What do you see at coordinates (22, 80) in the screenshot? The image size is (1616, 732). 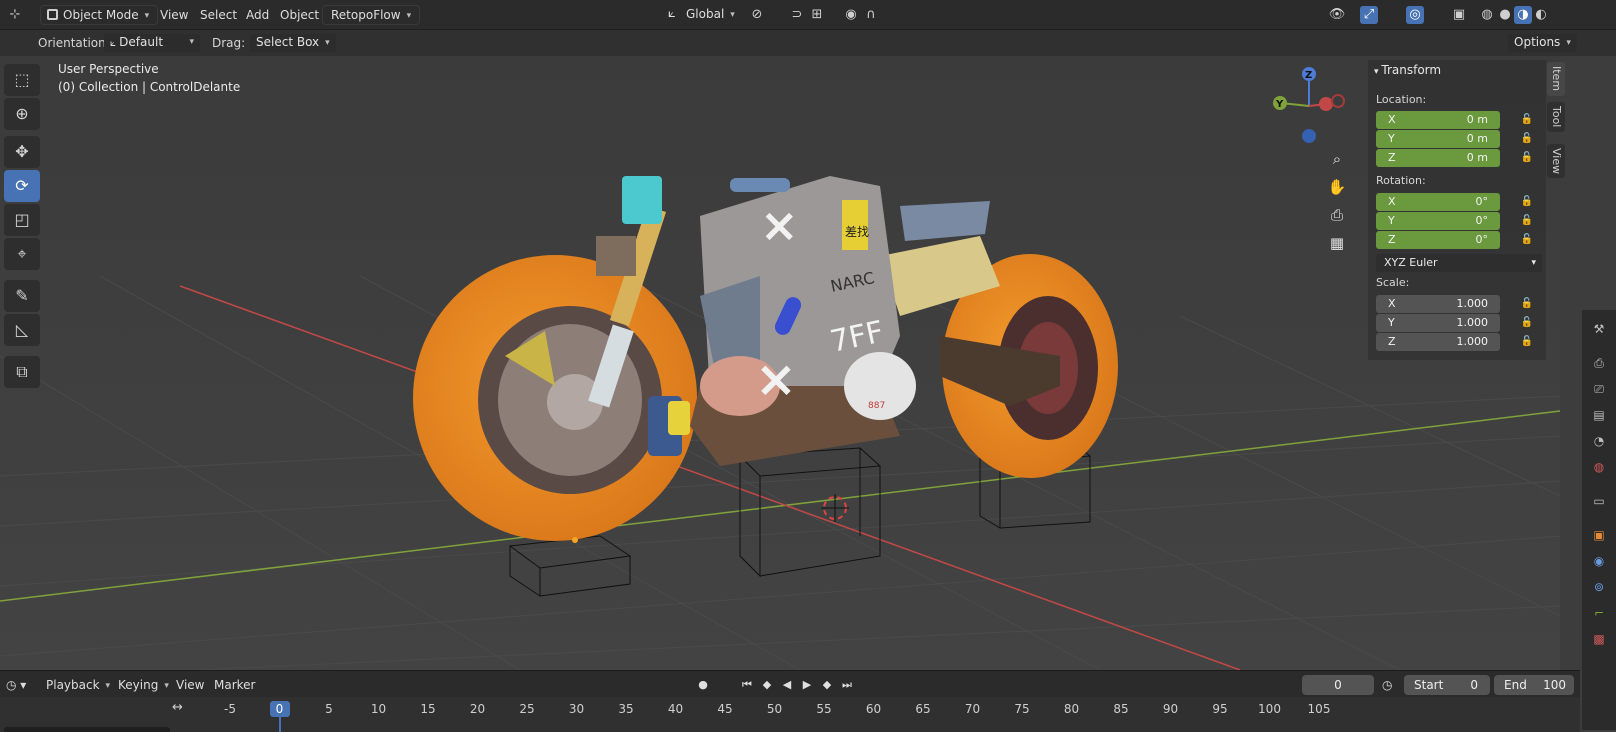 I see `select-box-icon: ⬚` at bounding box center [22, 80].